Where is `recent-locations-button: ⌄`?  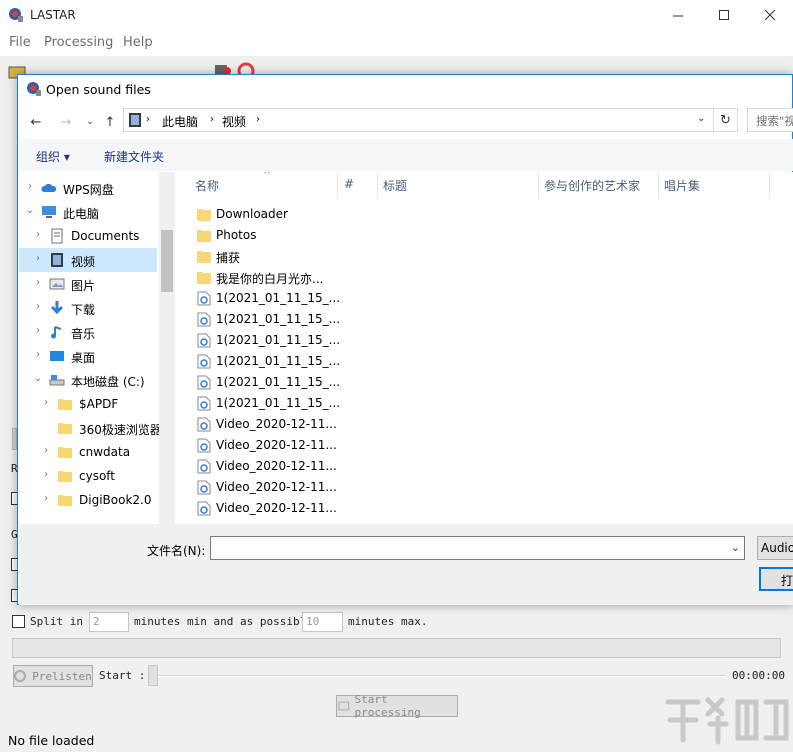 recent-locations-button: ⌄ is located at coordinates (90, 122).